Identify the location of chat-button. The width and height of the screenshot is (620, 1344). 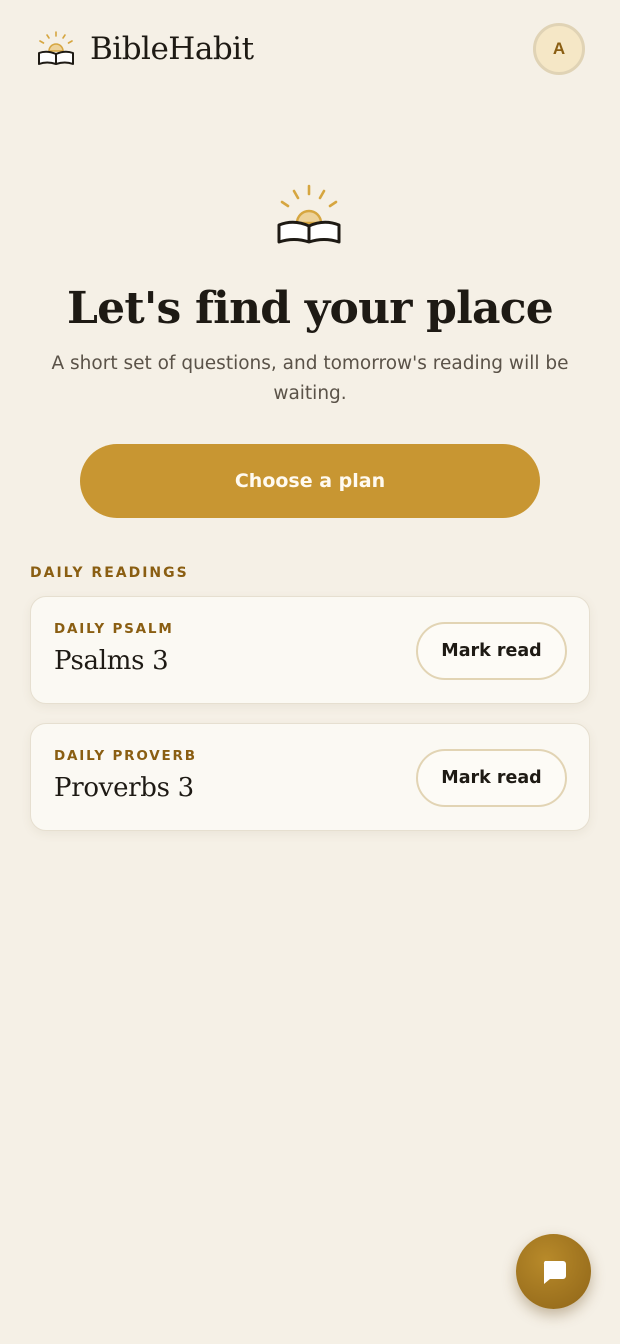
(553, 1271).